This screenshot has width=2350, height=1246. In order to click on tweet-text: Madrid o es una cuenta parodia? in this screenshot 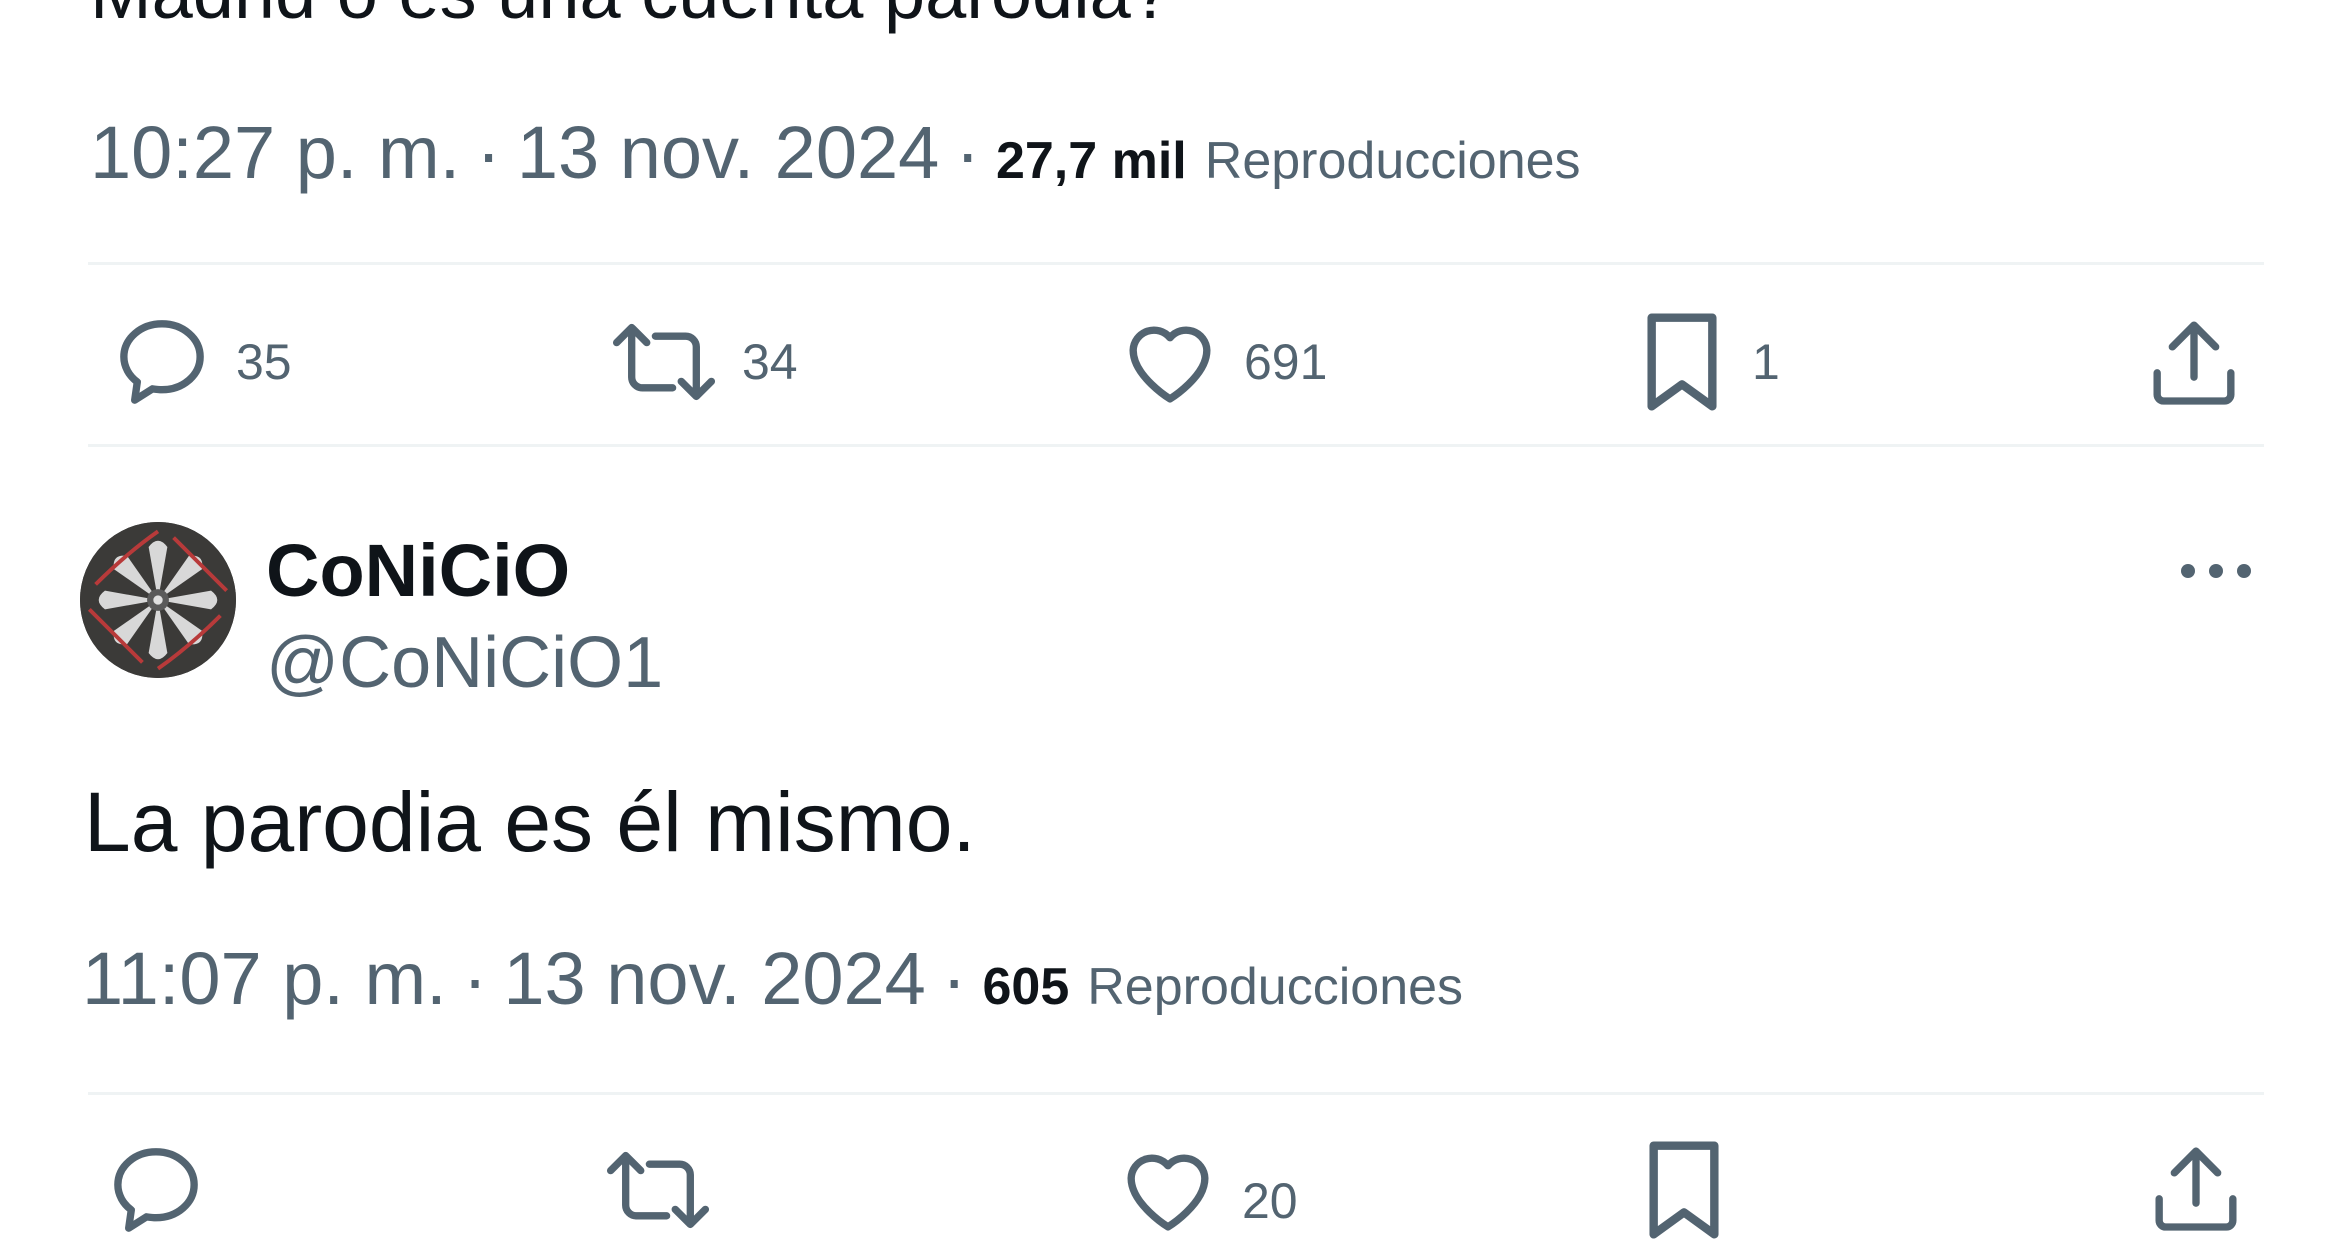, I will do `click(631, 19)`.